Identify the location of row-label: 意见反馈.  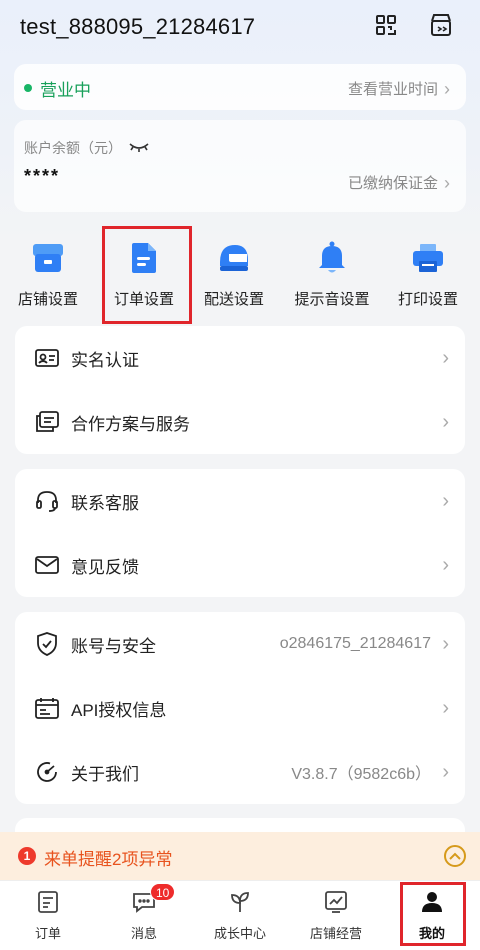
(105, 567).